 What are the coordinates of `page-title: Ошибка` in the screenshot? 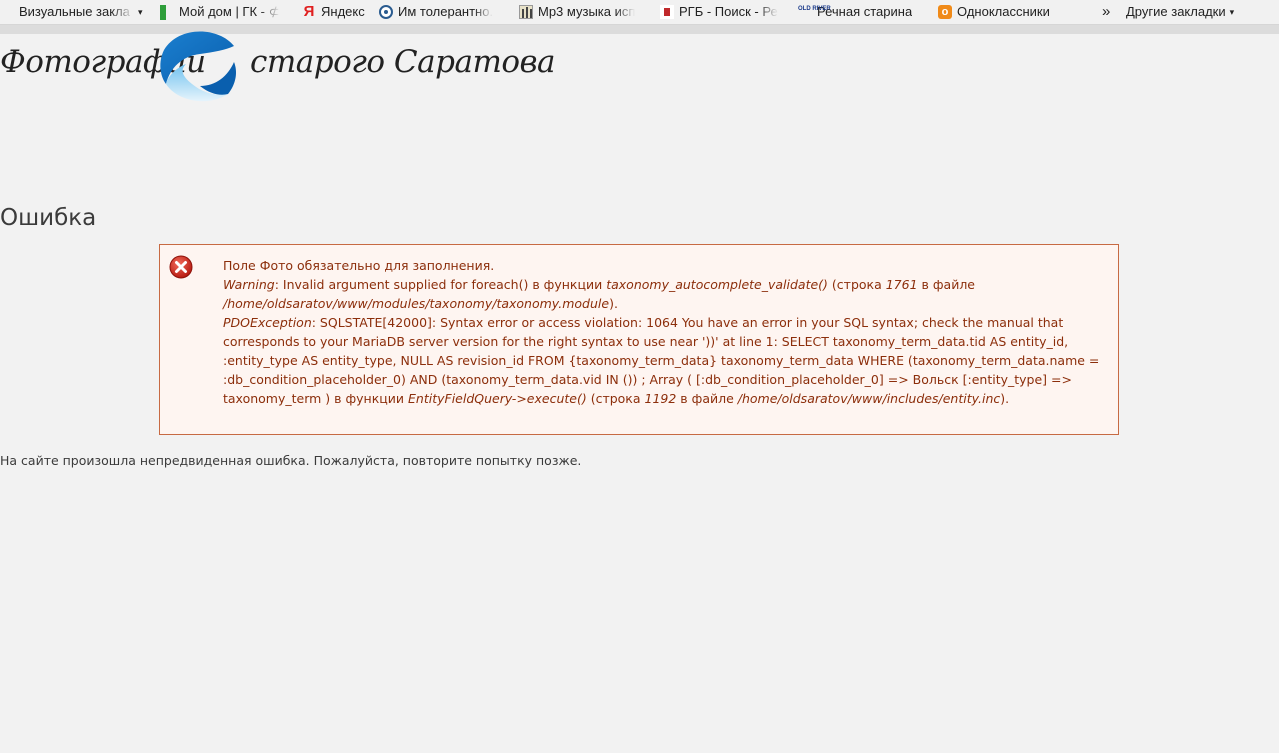 It's located at (48, 218).